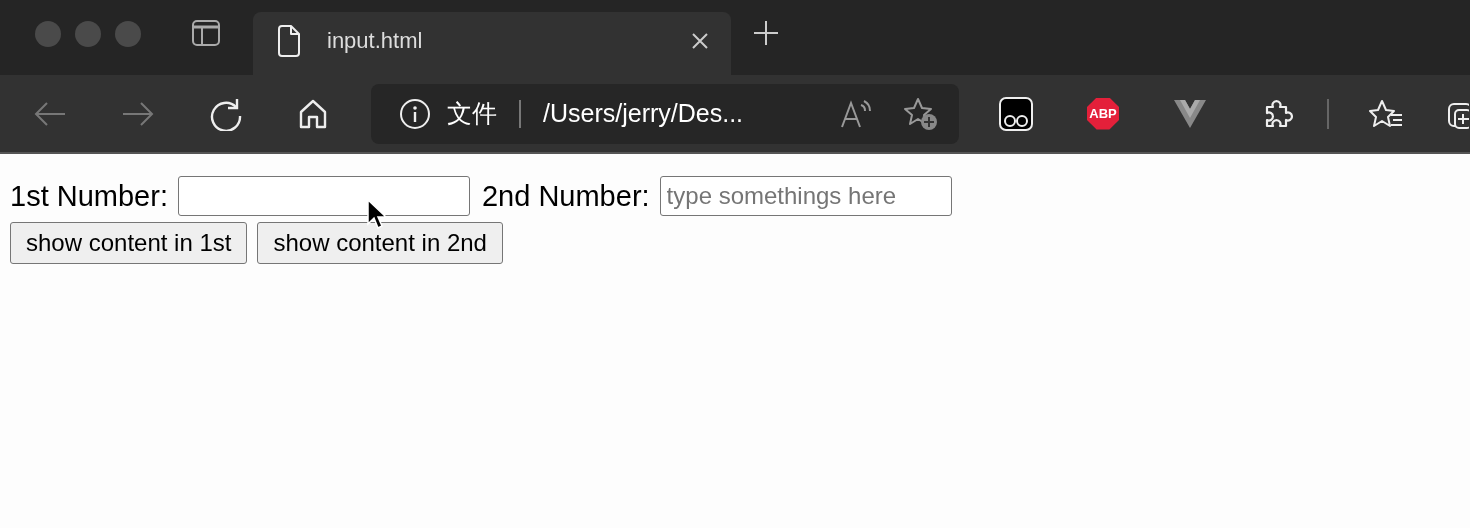 This screenshot has width=1470, height=528. What do you see at coordinates (380, 243) in the screenshot?
I see `show-content-button: show content in 2nd` at bounding box center [380, 243].